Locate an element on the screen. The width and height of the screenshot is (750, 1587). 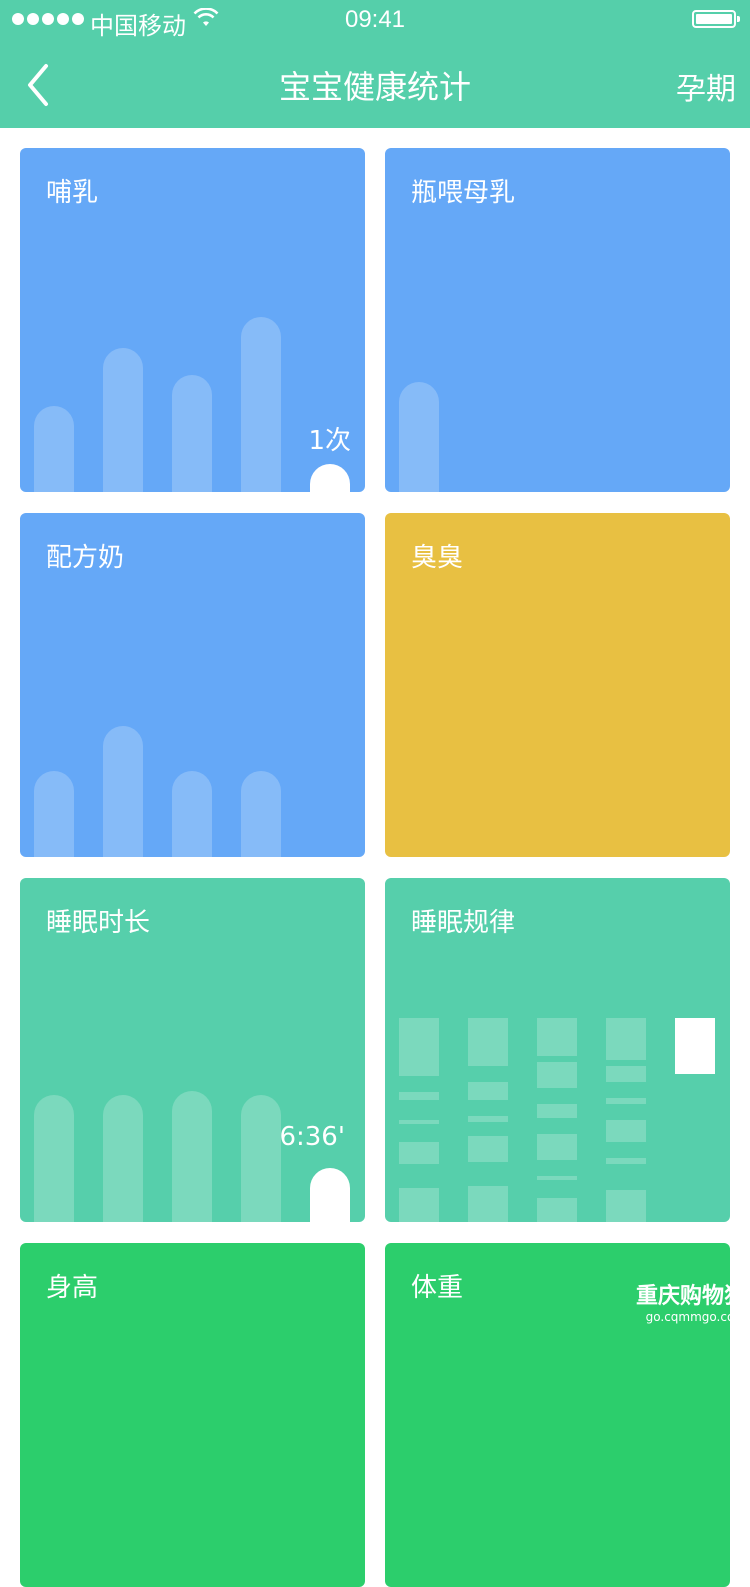
sleep-block-current is located at coordinates (695, 1046).